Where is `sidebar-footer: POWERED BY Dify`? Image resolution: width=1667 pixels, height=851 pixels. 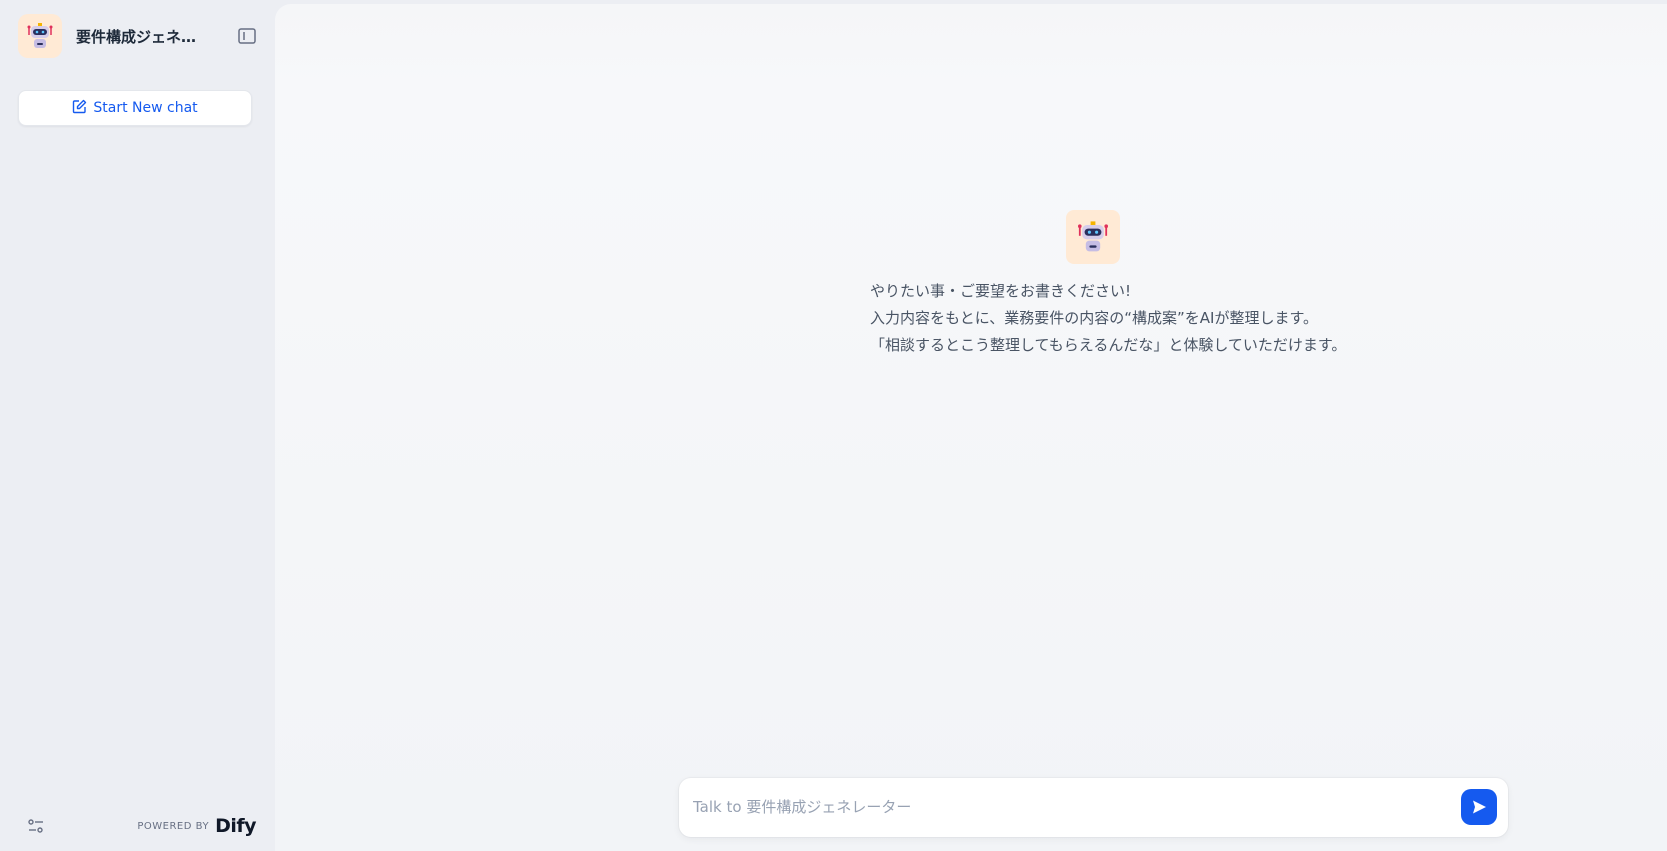 sidebar-footer: POWERED BY Dify is located at coordinates (140, 826).